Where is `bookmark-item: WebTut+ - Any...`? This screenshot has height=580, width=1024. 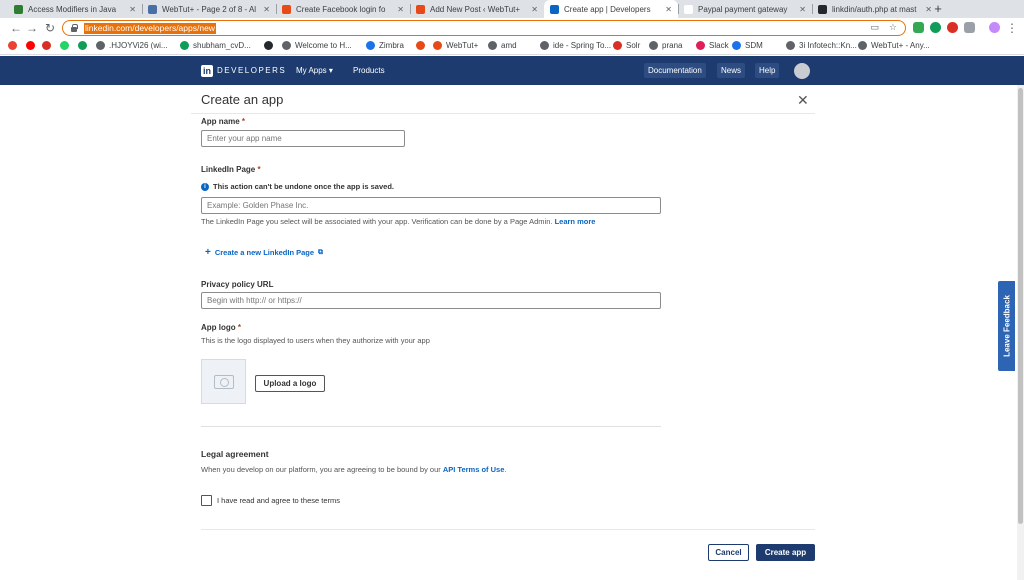
bookmark-item: WebTut+ - Any... is located at coordinates (894, 45).